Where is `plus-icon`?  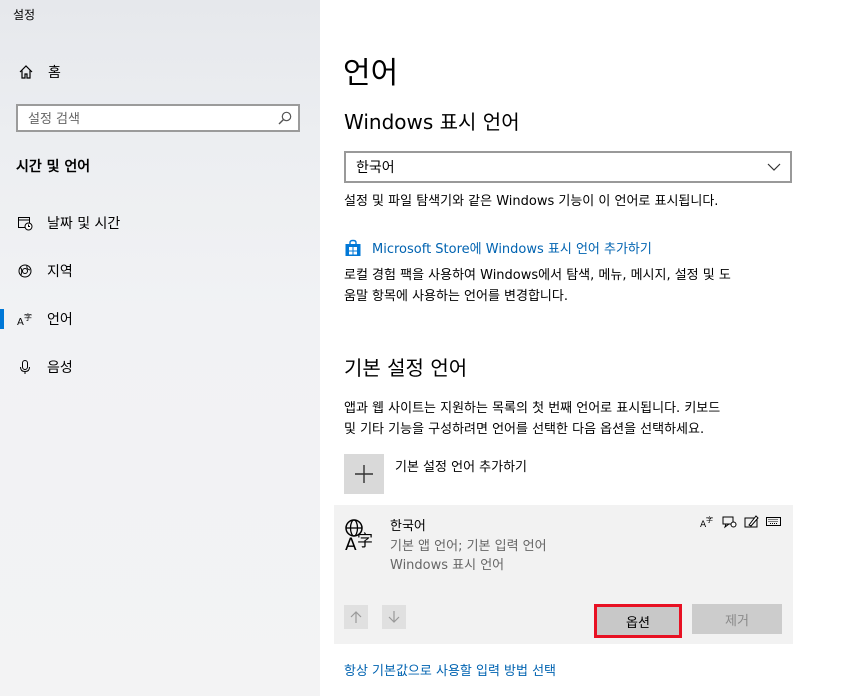
plus-icon is located at coordinates (364, 474).